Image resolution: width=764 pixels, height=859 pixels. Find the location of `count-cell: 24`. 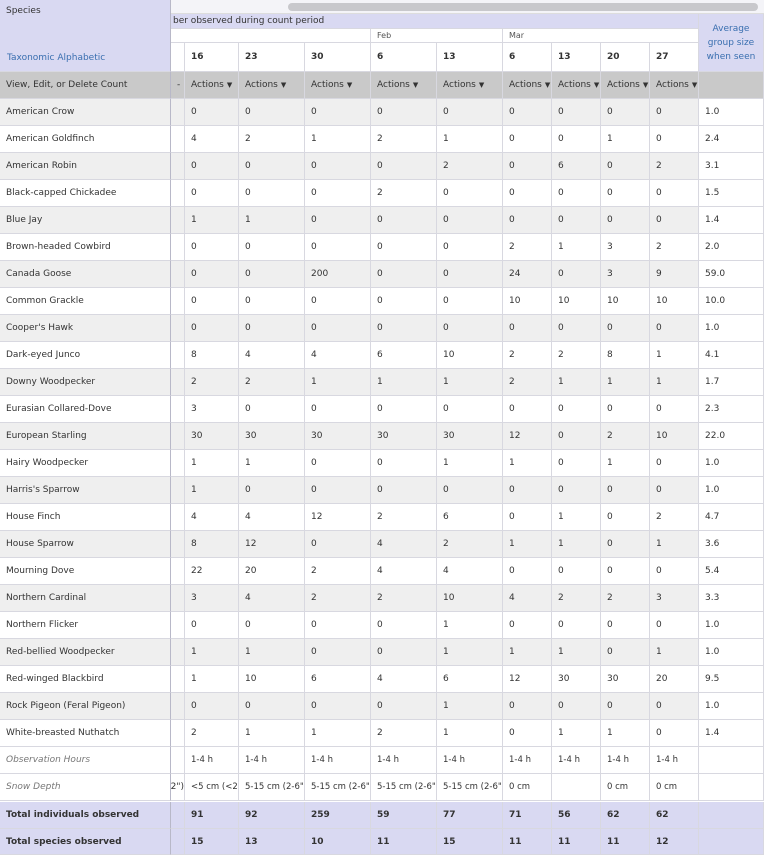

count-cell: 24 is located at coordinates (527, 274).